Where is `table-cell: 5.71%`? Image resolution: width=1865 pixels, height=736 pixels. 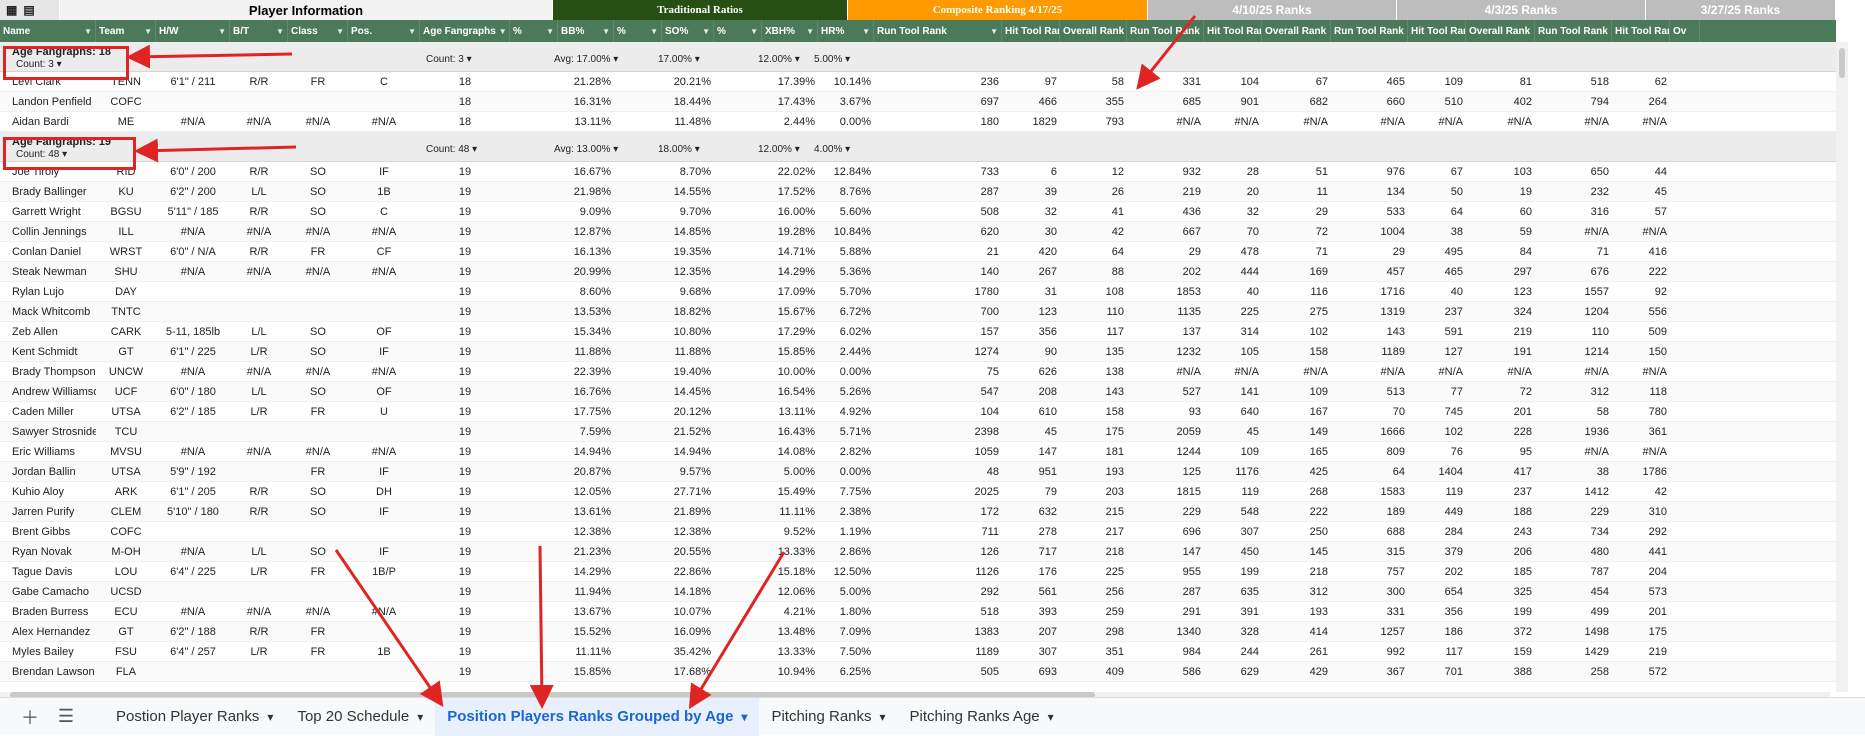 table-cell: 5.71% is located at coordinates (846, 432).